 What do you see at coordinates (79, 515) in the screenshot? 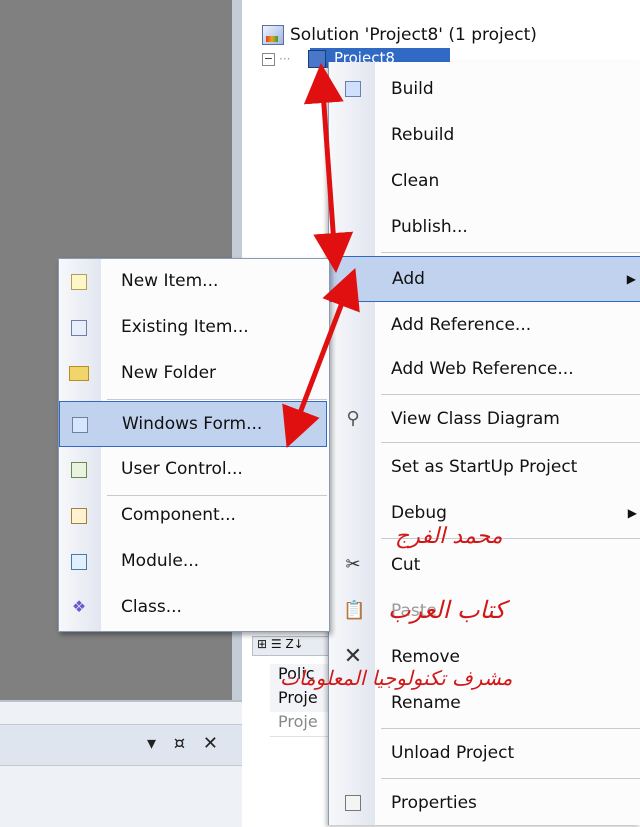
I see `component-icon` at bounding box center [79, 515].